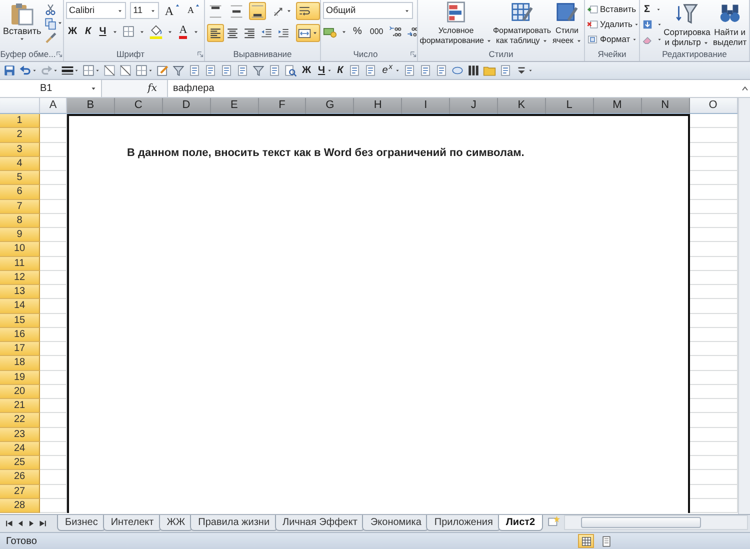 This screenshot has width=750, height=549. I want to click on row-header: 15, so click(20, 321).